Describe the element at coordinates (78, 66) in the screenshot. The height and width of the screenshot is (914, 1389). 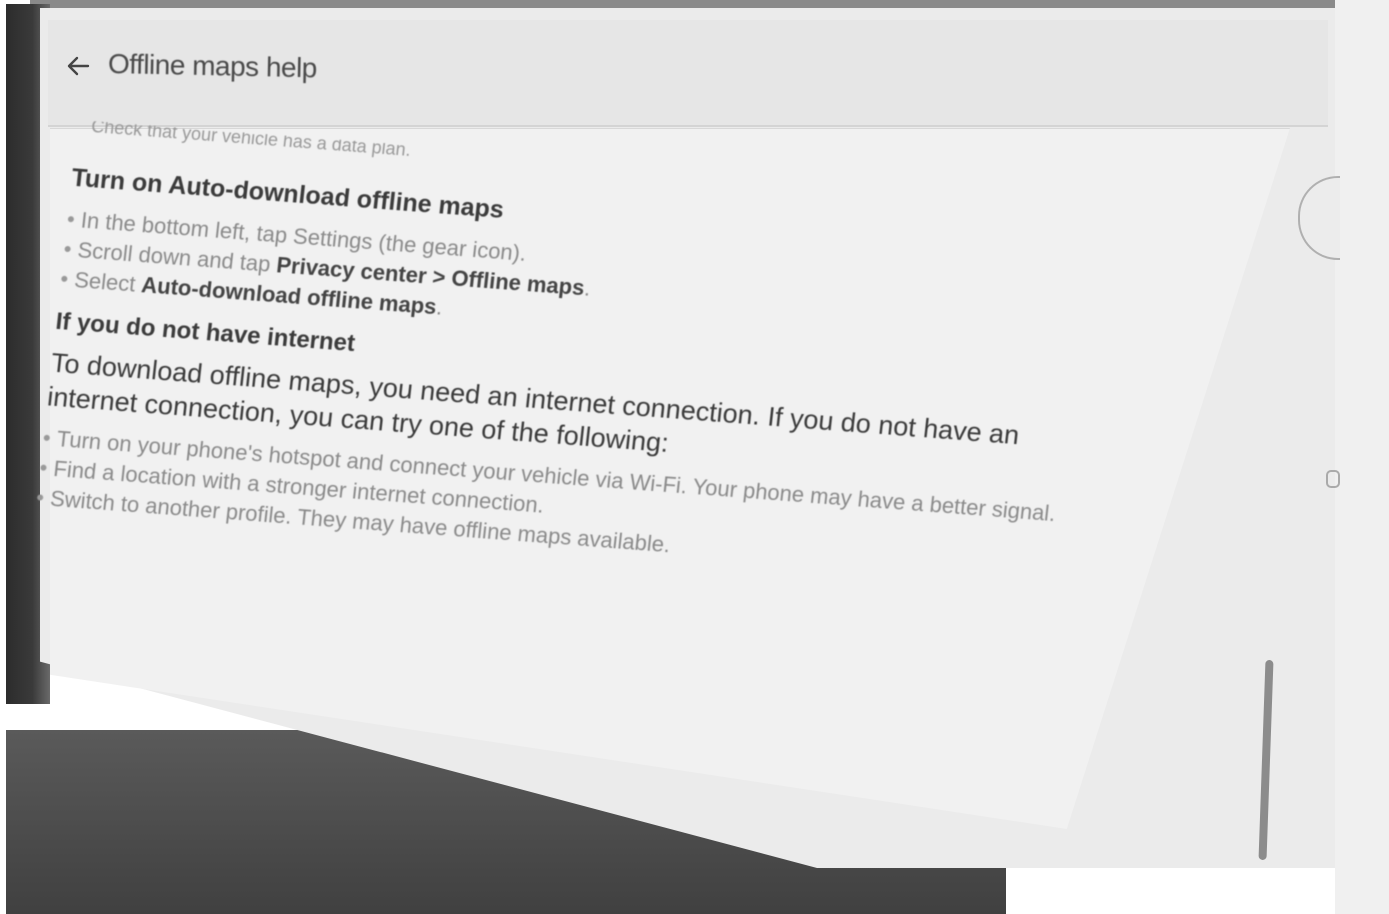
I see `arrow-left-icon` at that location.